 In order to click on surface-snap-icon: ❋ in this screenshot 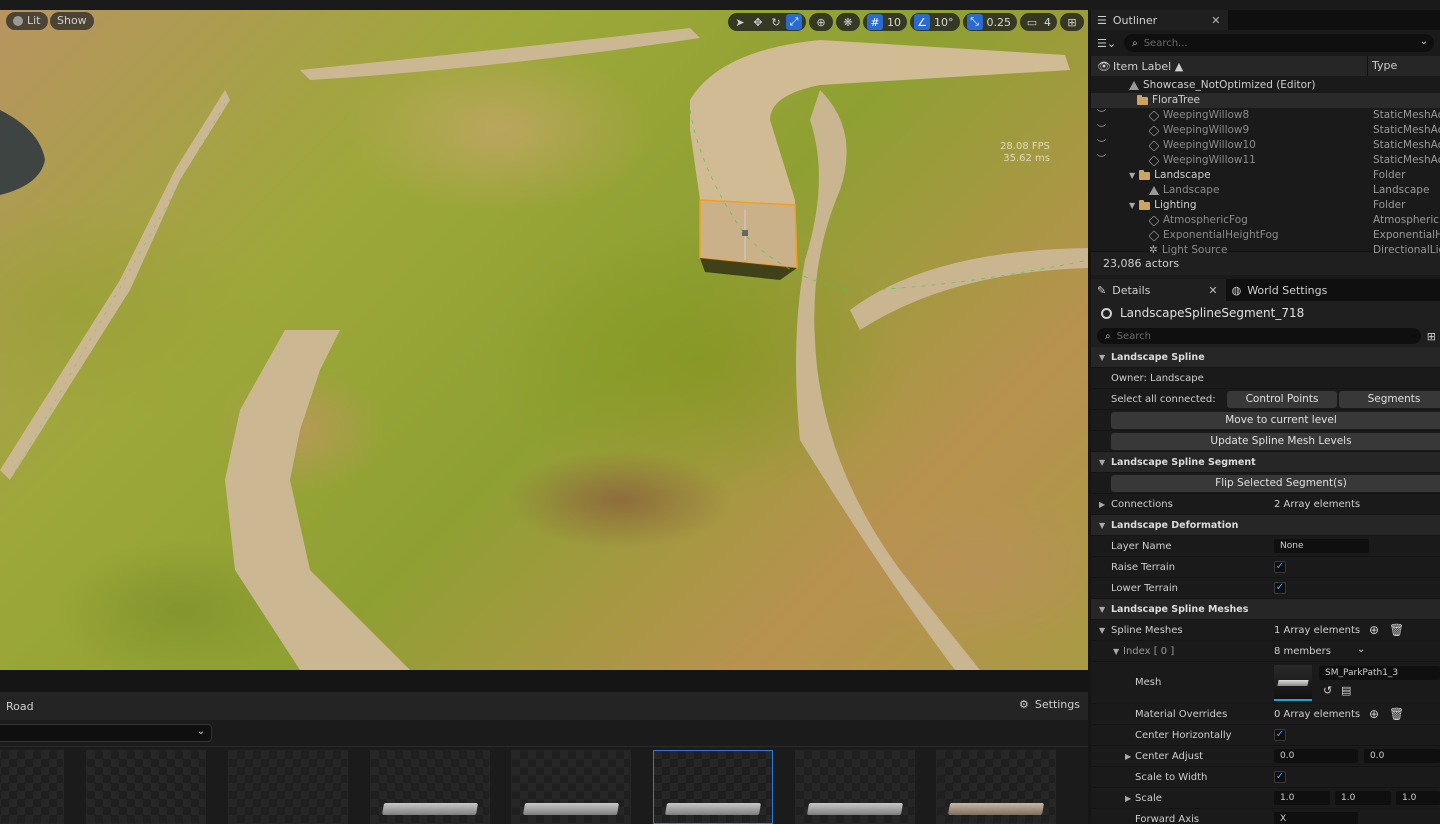, I will do `click(848, 22)`.